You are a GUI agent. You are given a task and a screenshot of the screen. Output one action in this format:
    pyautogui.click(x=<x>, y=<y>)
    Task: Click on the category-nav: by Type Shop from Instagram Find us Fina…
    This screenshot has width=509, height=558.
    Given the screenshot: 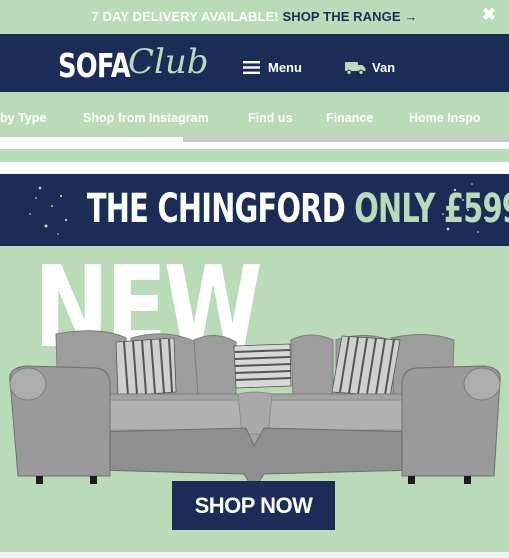 What is the action you would take?
    pyautogui.click(x=254, y=116)
    